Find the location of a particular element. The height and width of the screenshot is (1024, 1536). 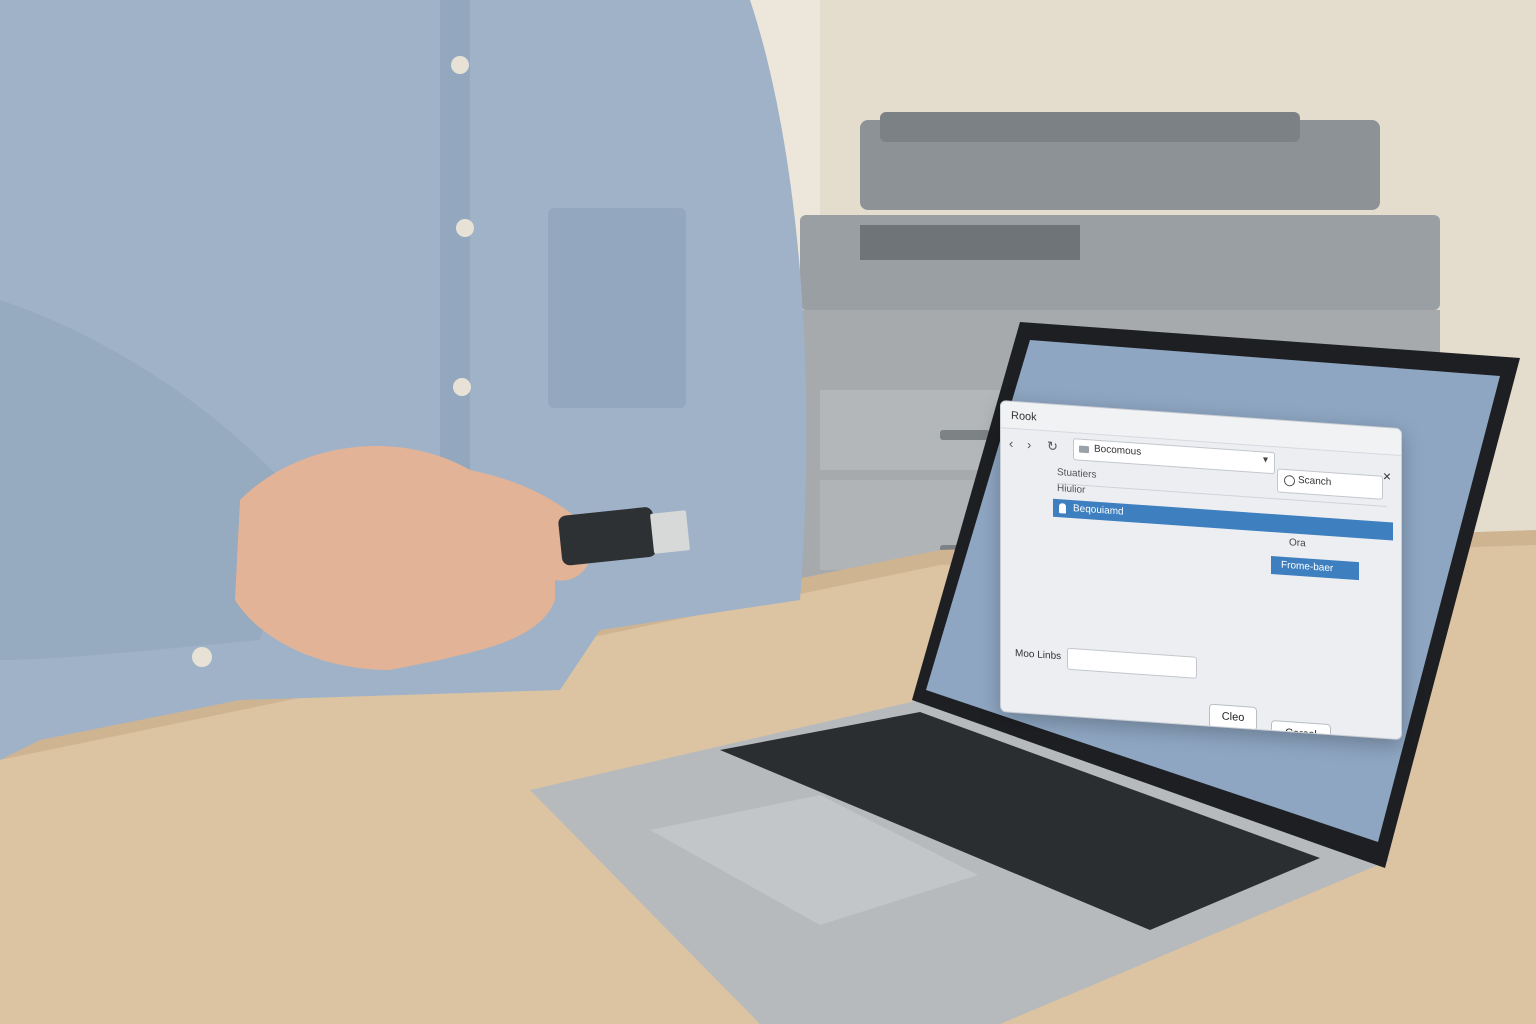

chevron-down-icon: ▾ is located at coordinates (1265, 460).